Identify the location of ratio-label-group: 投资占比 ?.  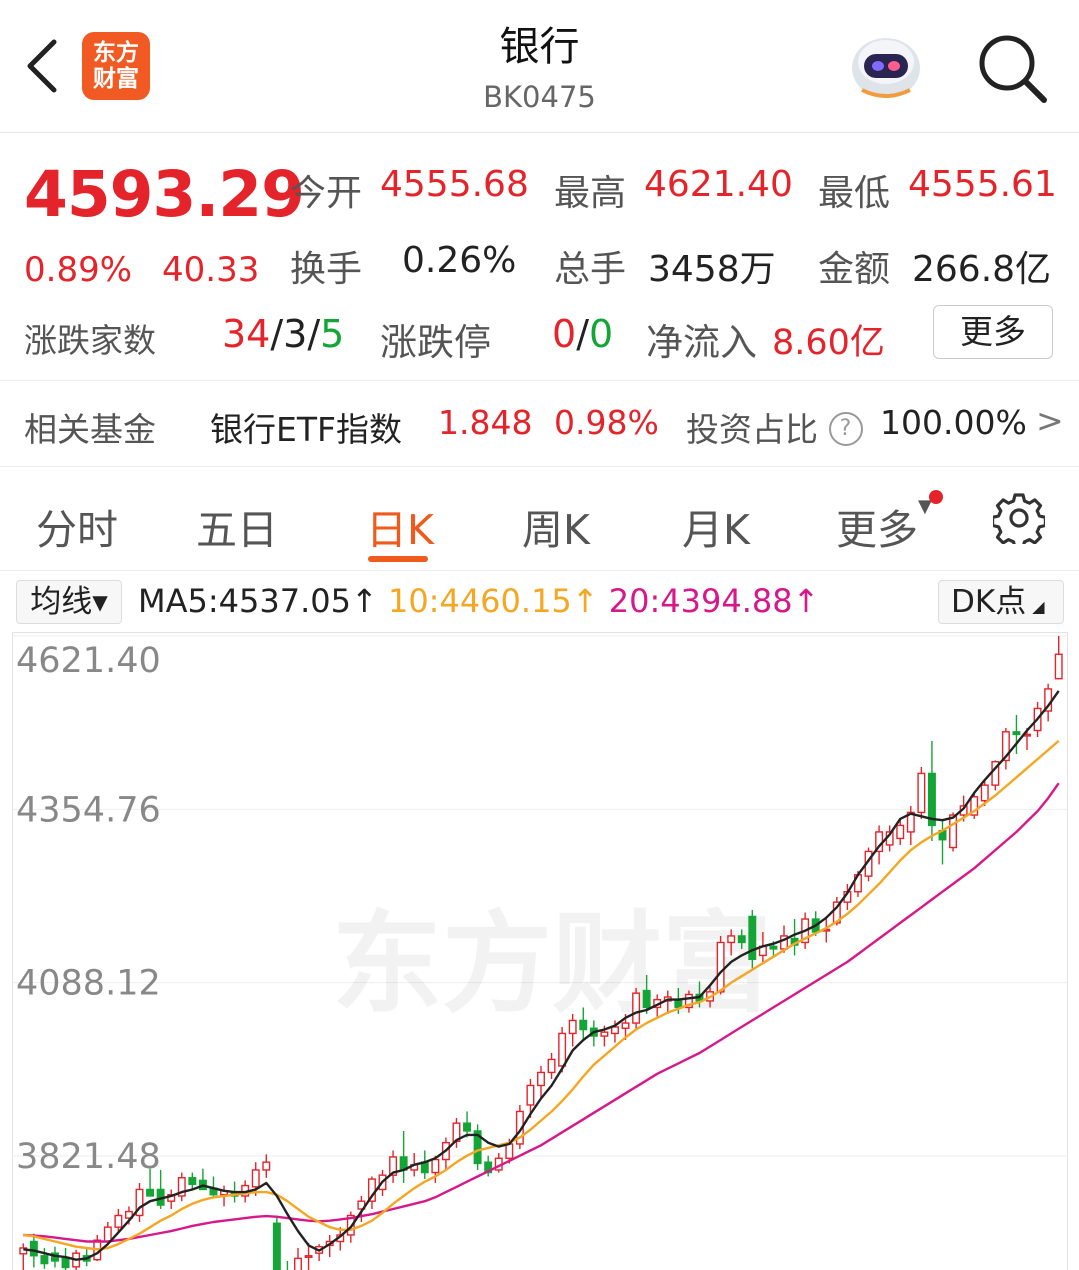
(776, 427).